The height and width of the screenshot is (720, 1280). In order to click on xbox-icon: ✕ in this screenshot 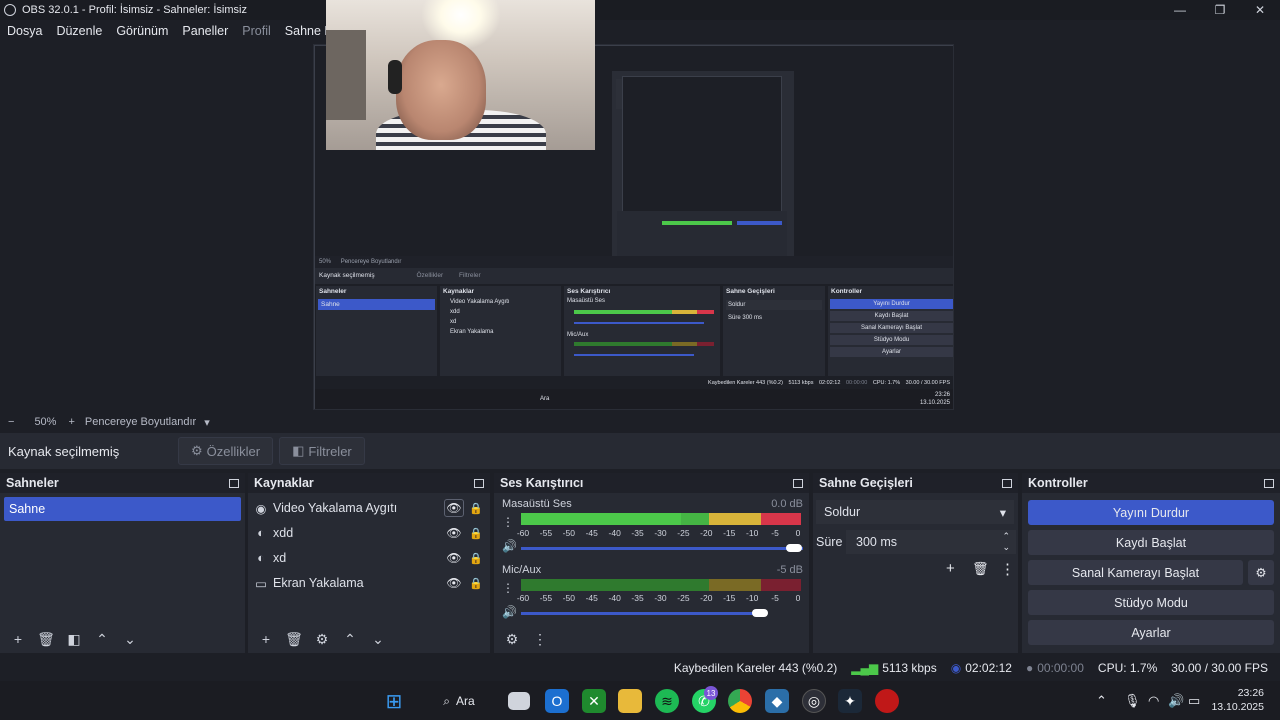, I will do `click(594, 701)`.